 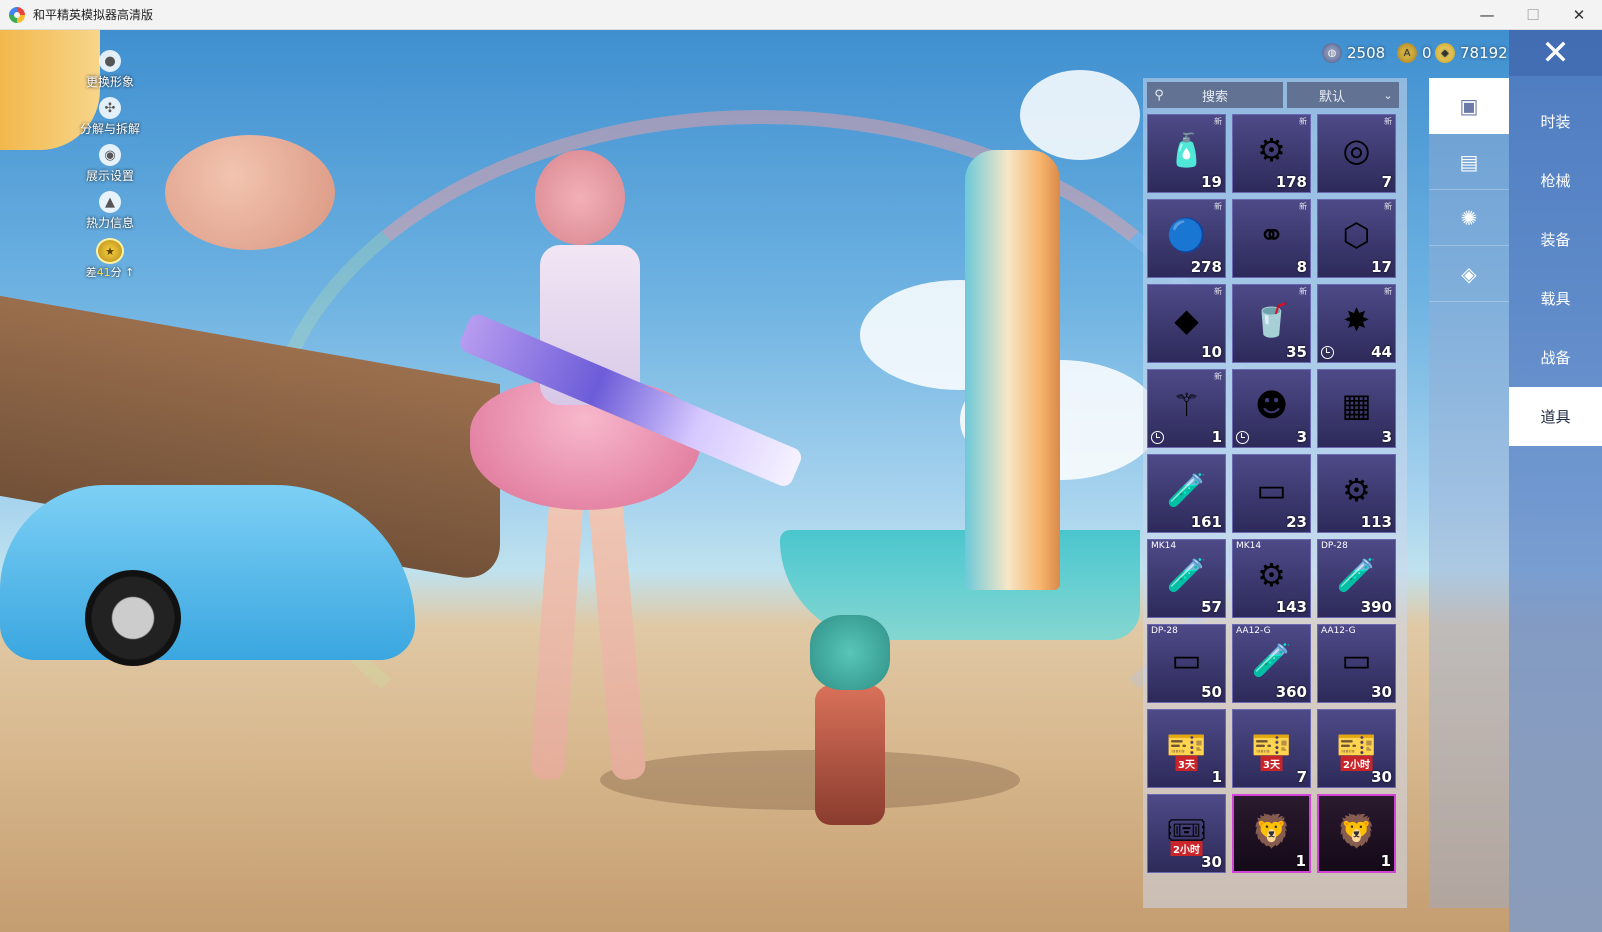 I want to click on spring-icon: ⚙, so click(x=1271, y=575).